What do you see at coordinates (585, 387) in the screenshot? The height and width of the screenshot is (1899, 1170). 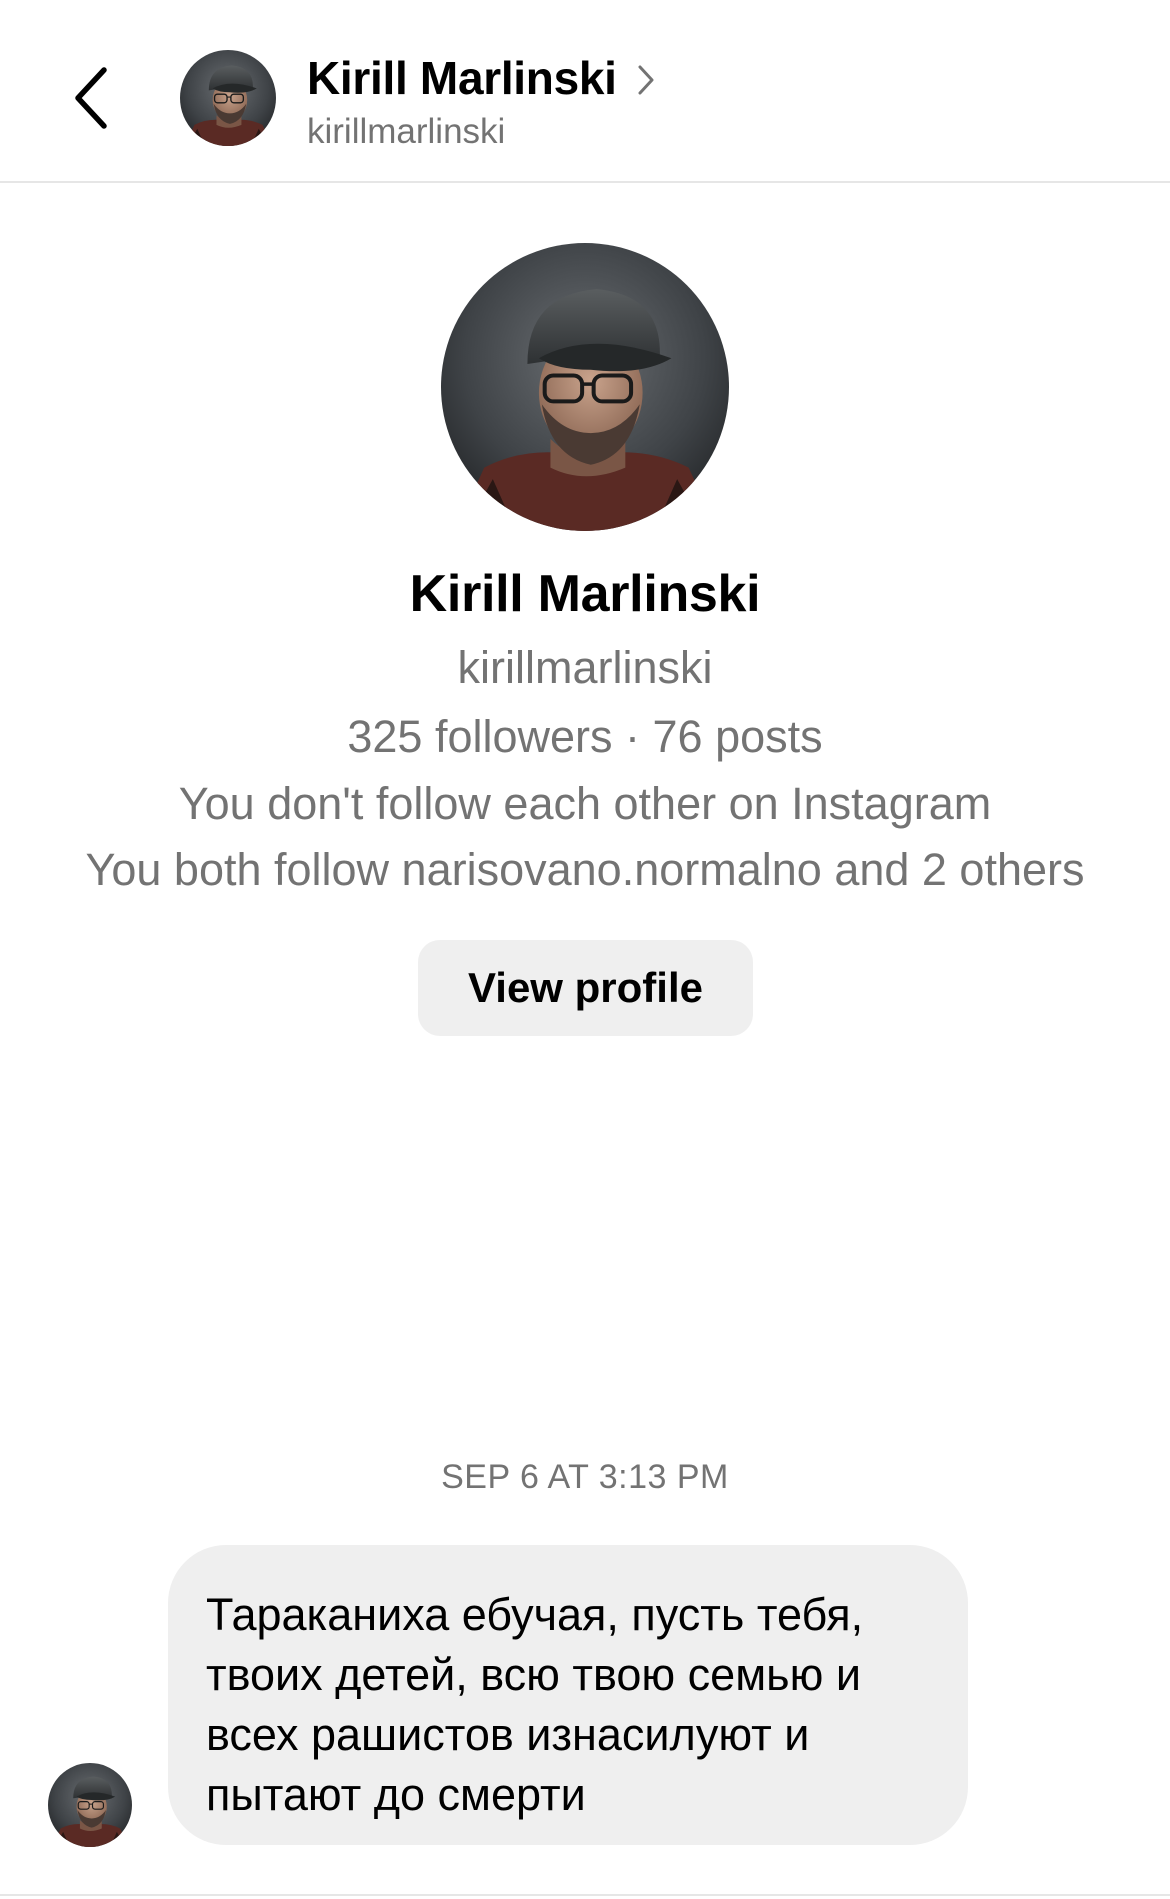 I see `profile-avatar` at bounding box center [585, 387].